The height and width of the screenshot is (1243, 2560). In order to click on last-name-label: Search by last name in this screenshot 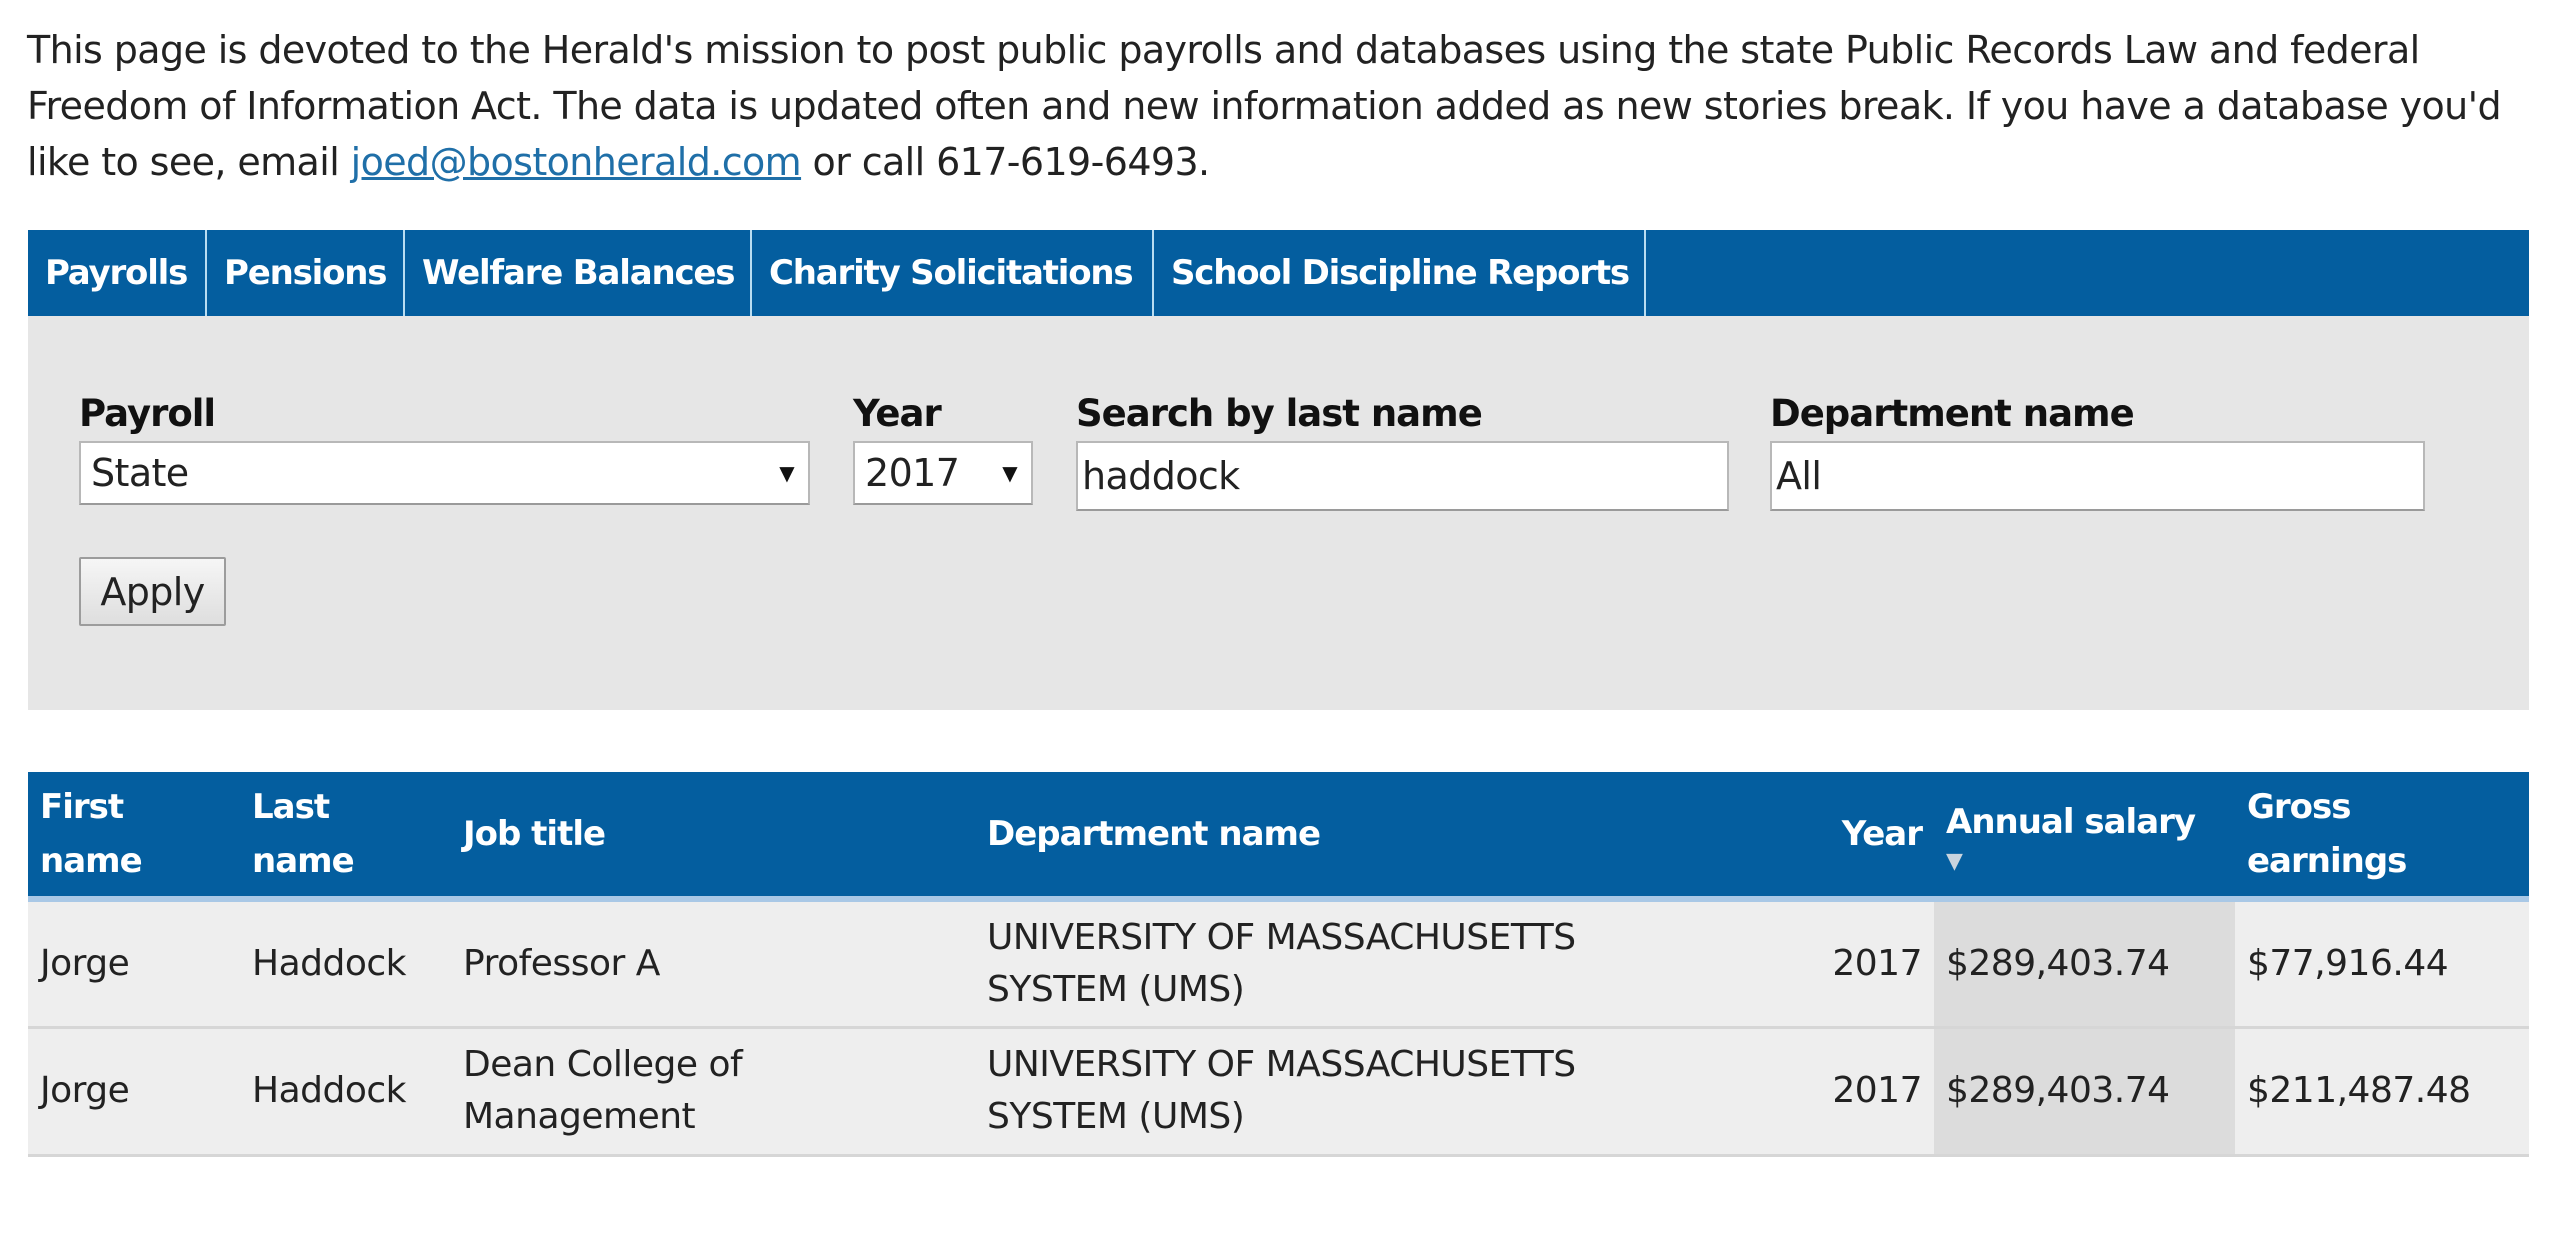, I will do `click(1279, 413)`.